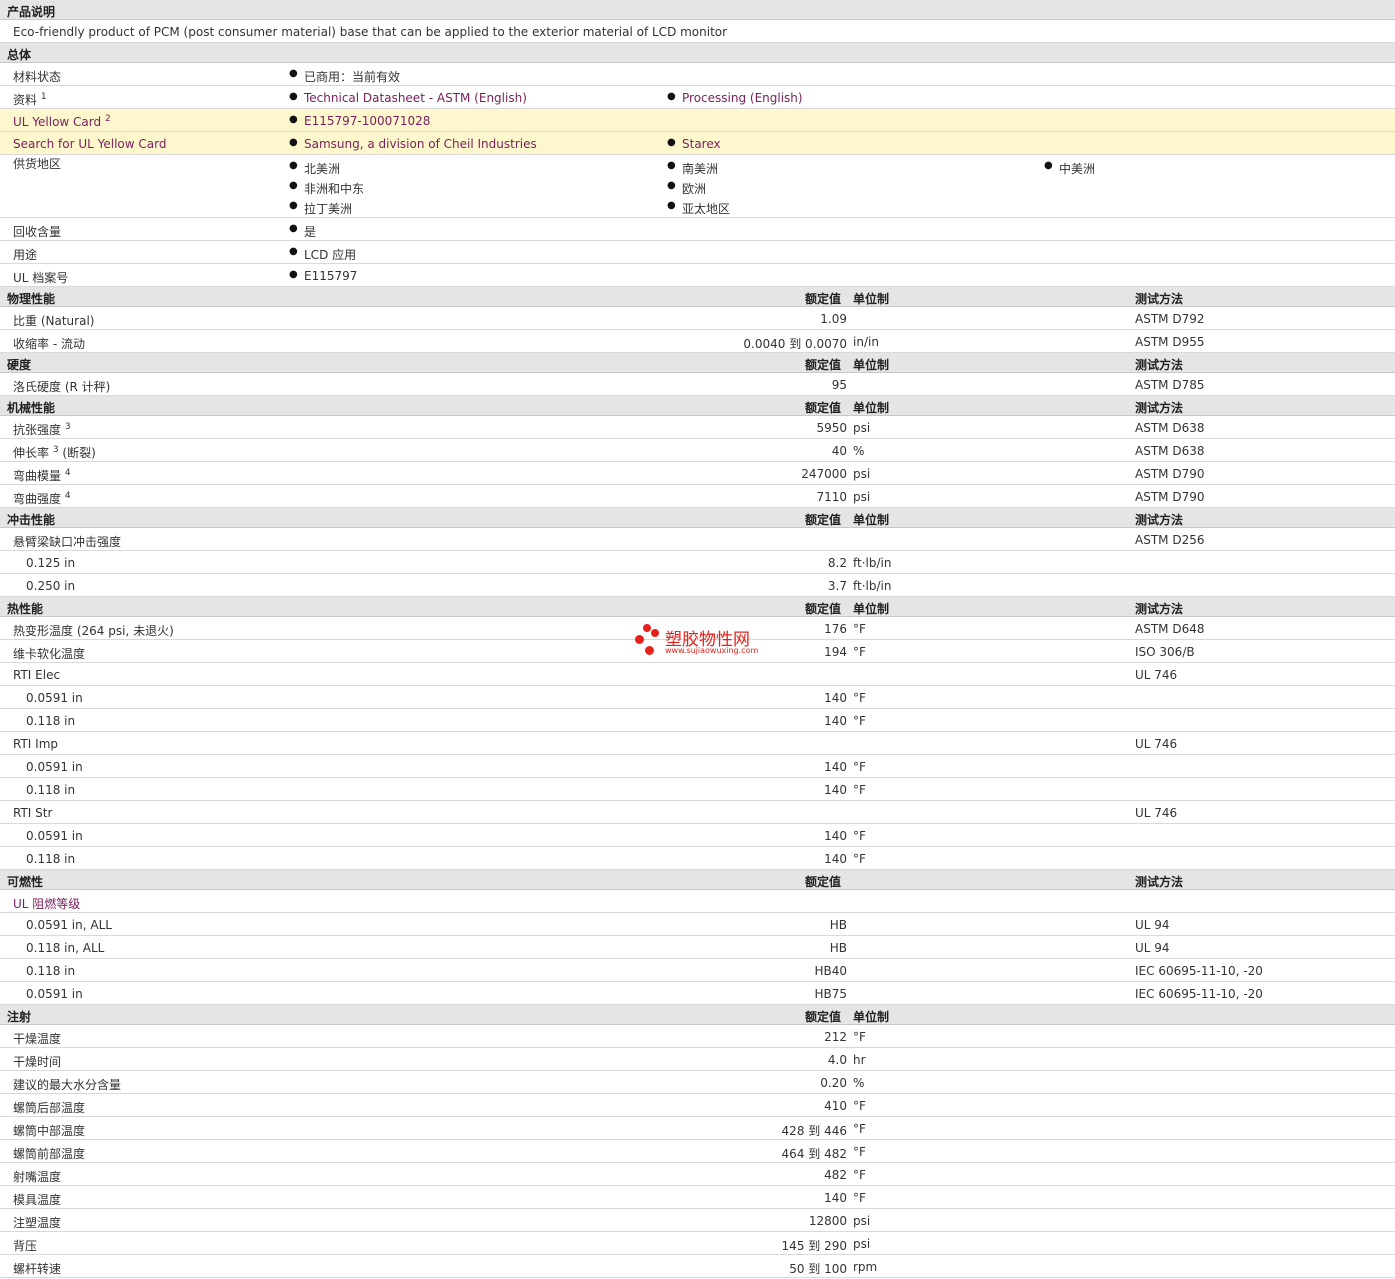 Image resolution: width=1395 pixels, height=1279 pixels. Describe the element at coordinates (67, 542) in the screenshot. I see `property-name: 悬臂梁缺口冲击强度` at that location.